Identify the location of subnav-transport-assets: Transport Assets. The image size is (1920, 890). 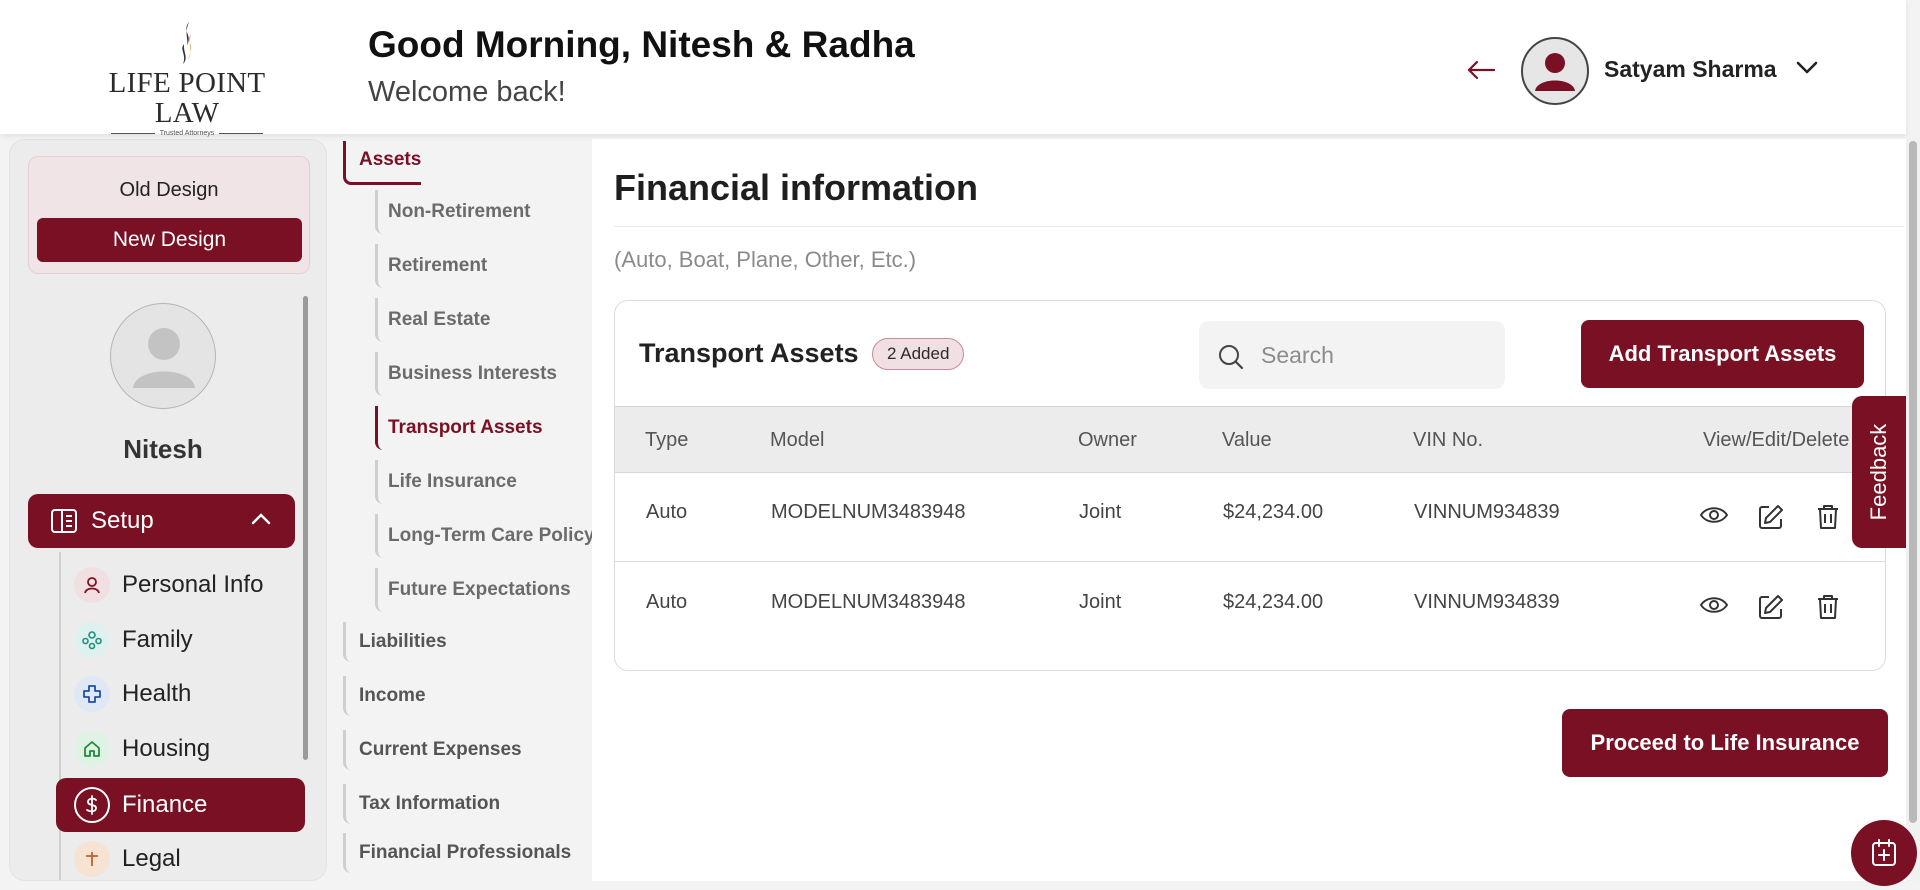
(459, 428).